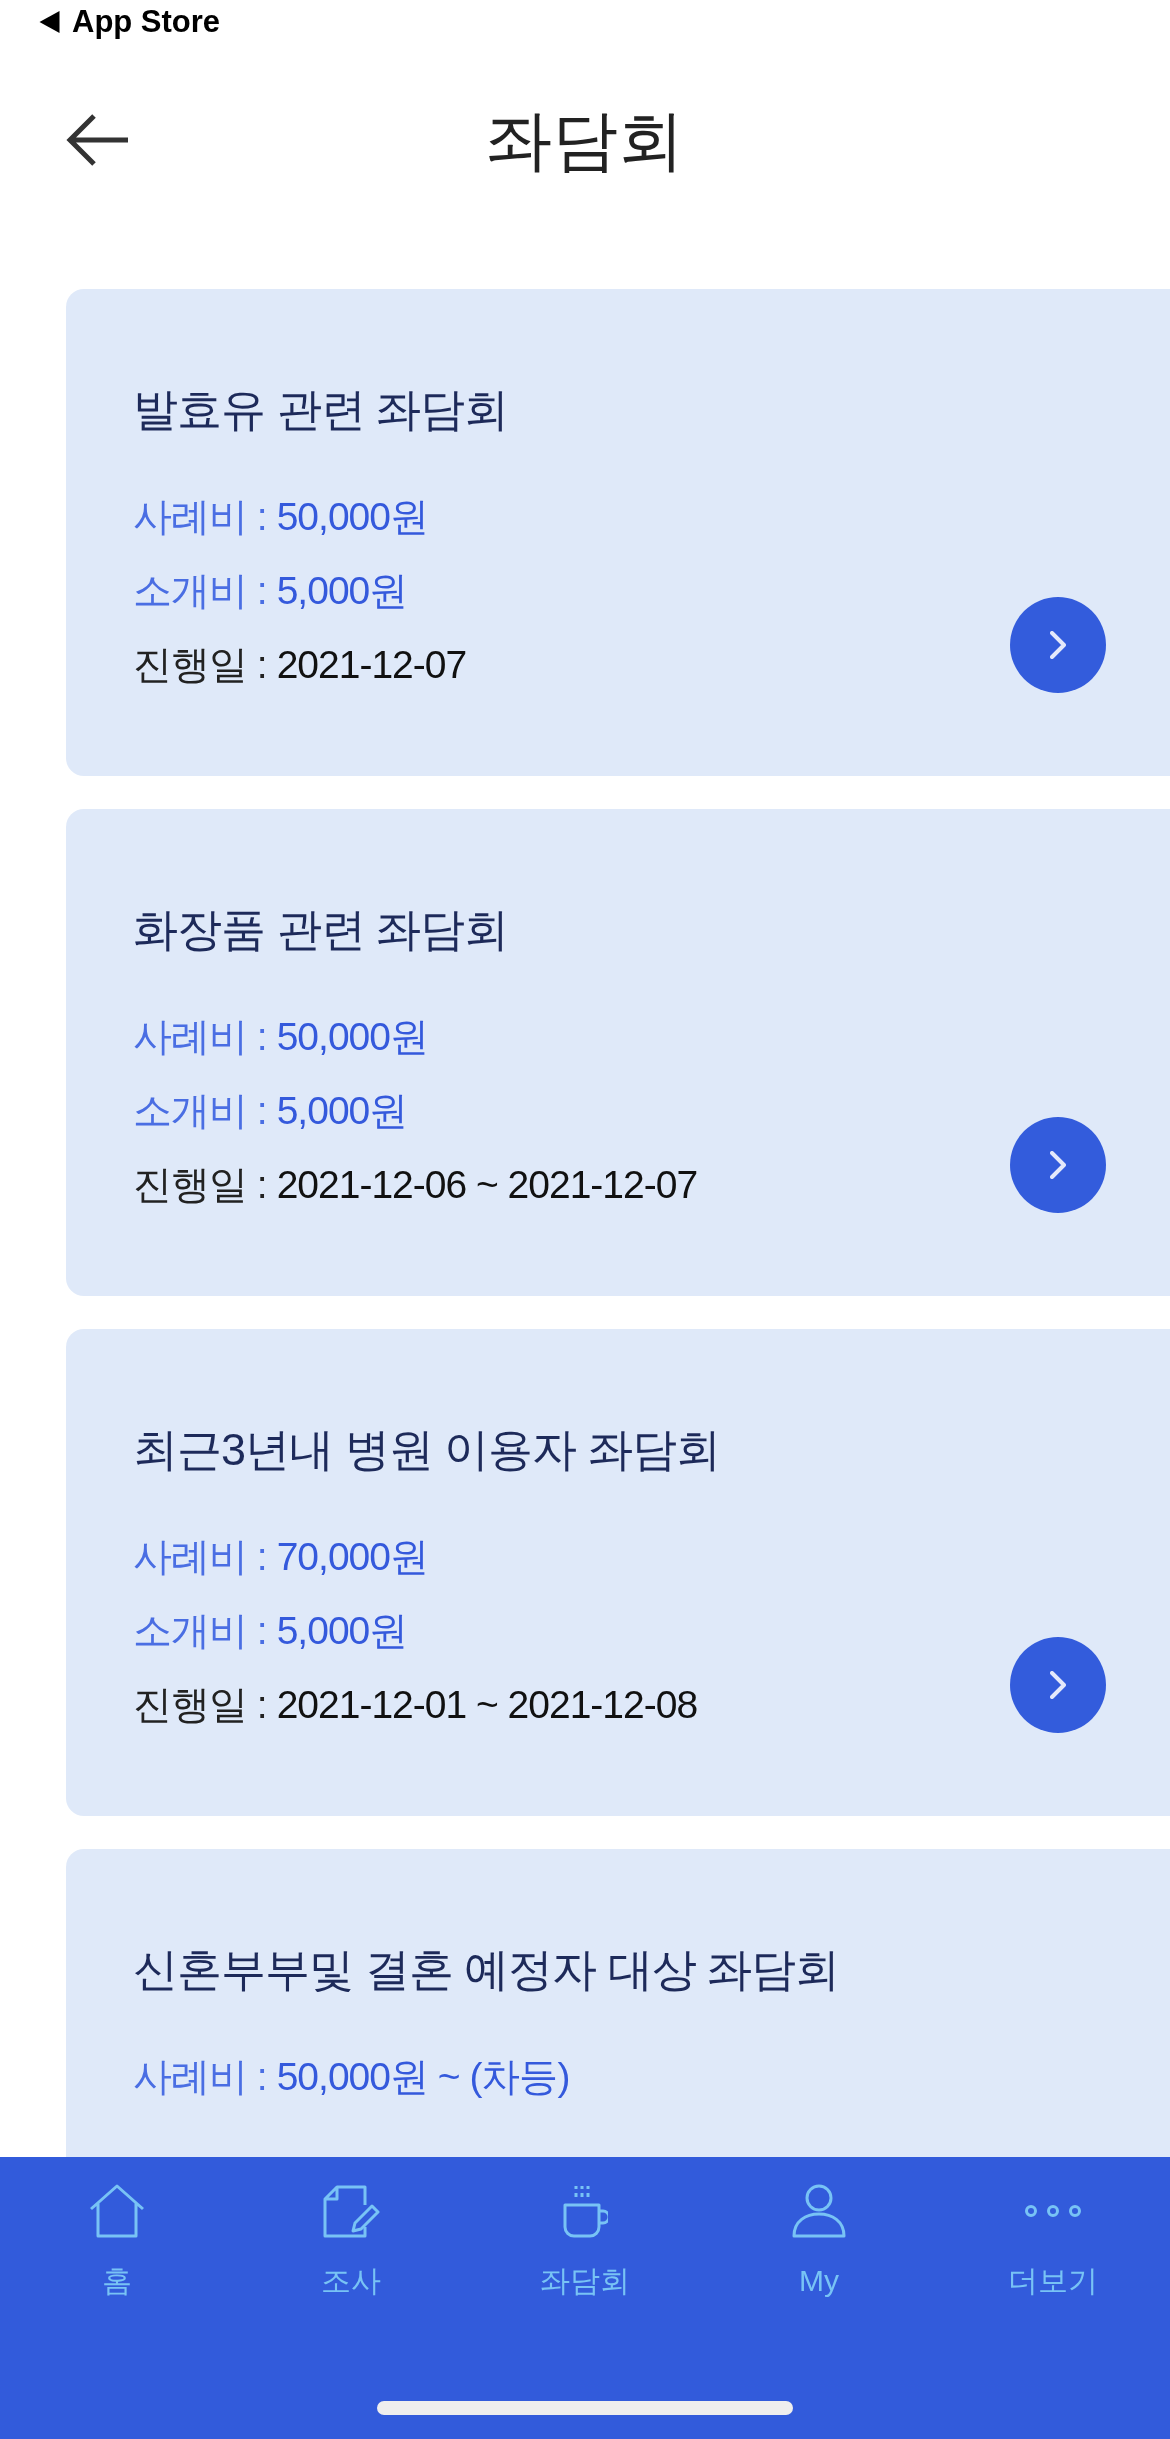 The width and height of the screenshot is (1170, 2439). What do you see at coordinates (423, 2077) in the screenshot?
I see `field-value: 50,000원 ~ (차등)` at bounding box center [423, 2077].